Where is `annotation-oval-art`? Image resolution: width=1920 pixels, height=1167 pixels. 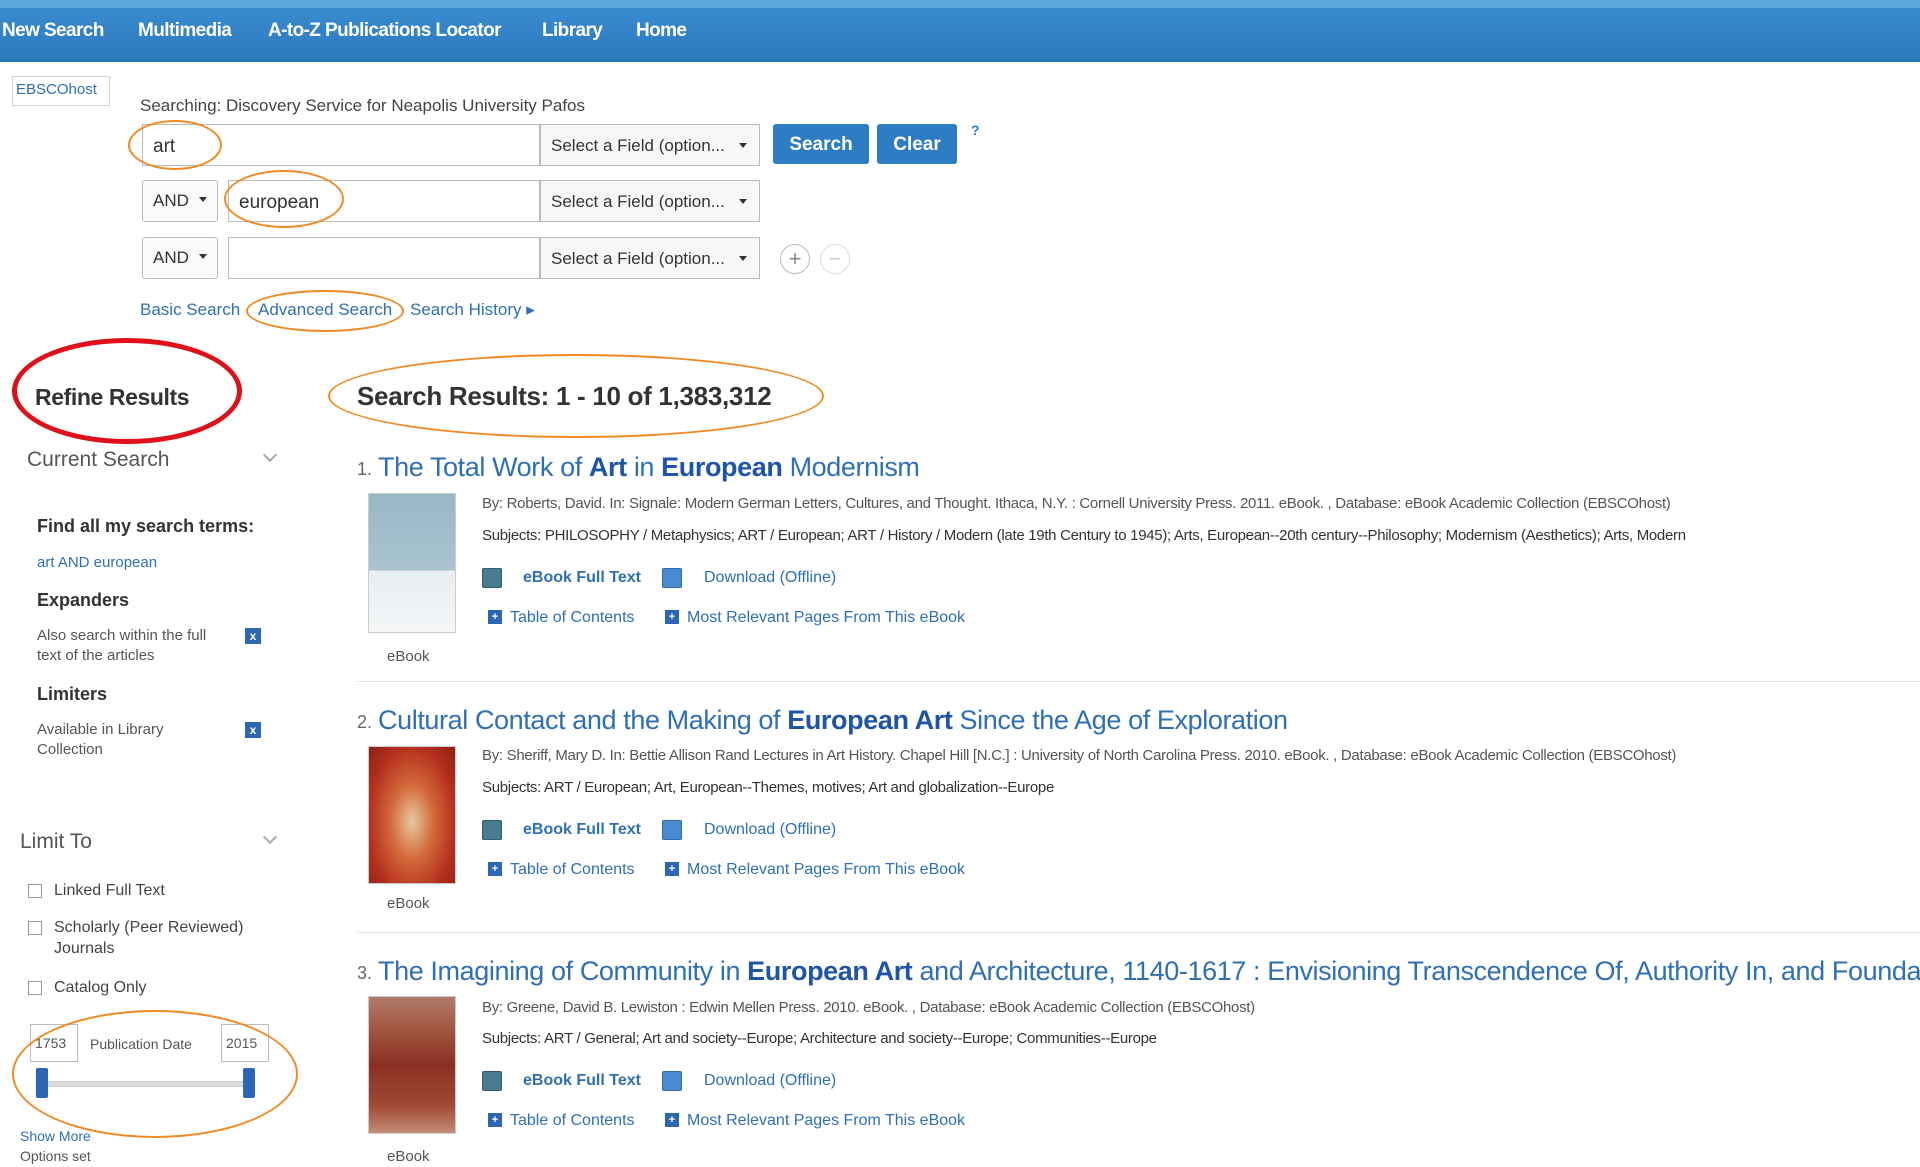 annotation-oval-art is located at coordinates (175, 145).